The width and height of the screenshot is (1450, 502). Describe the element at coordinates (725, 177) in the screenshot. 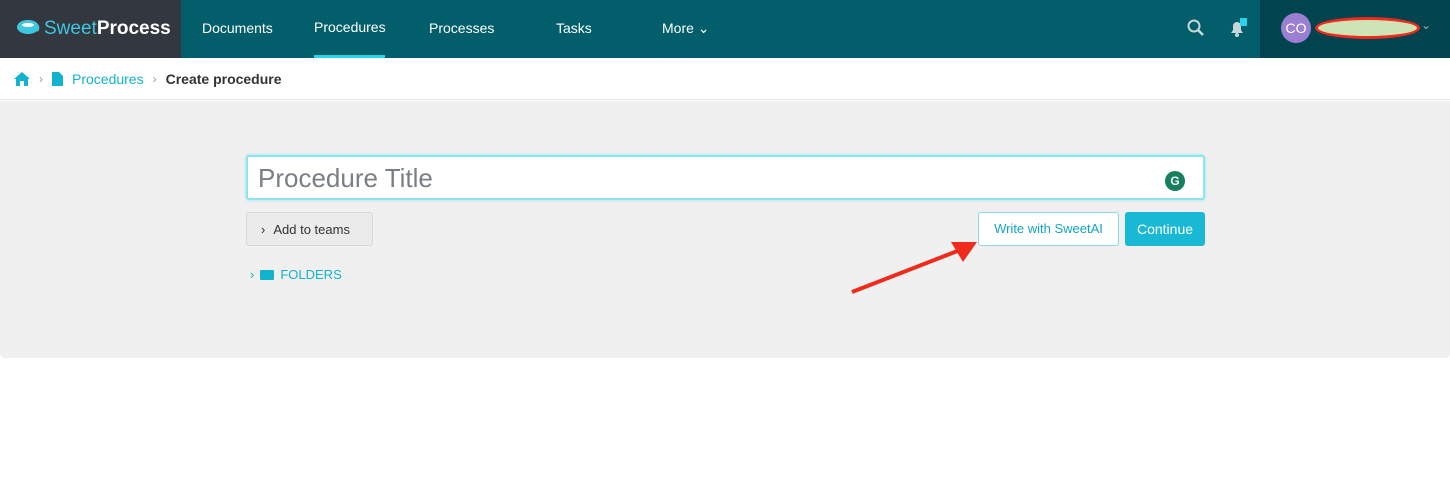

I see `procedure-title-input: Procedure Title G` at that location.